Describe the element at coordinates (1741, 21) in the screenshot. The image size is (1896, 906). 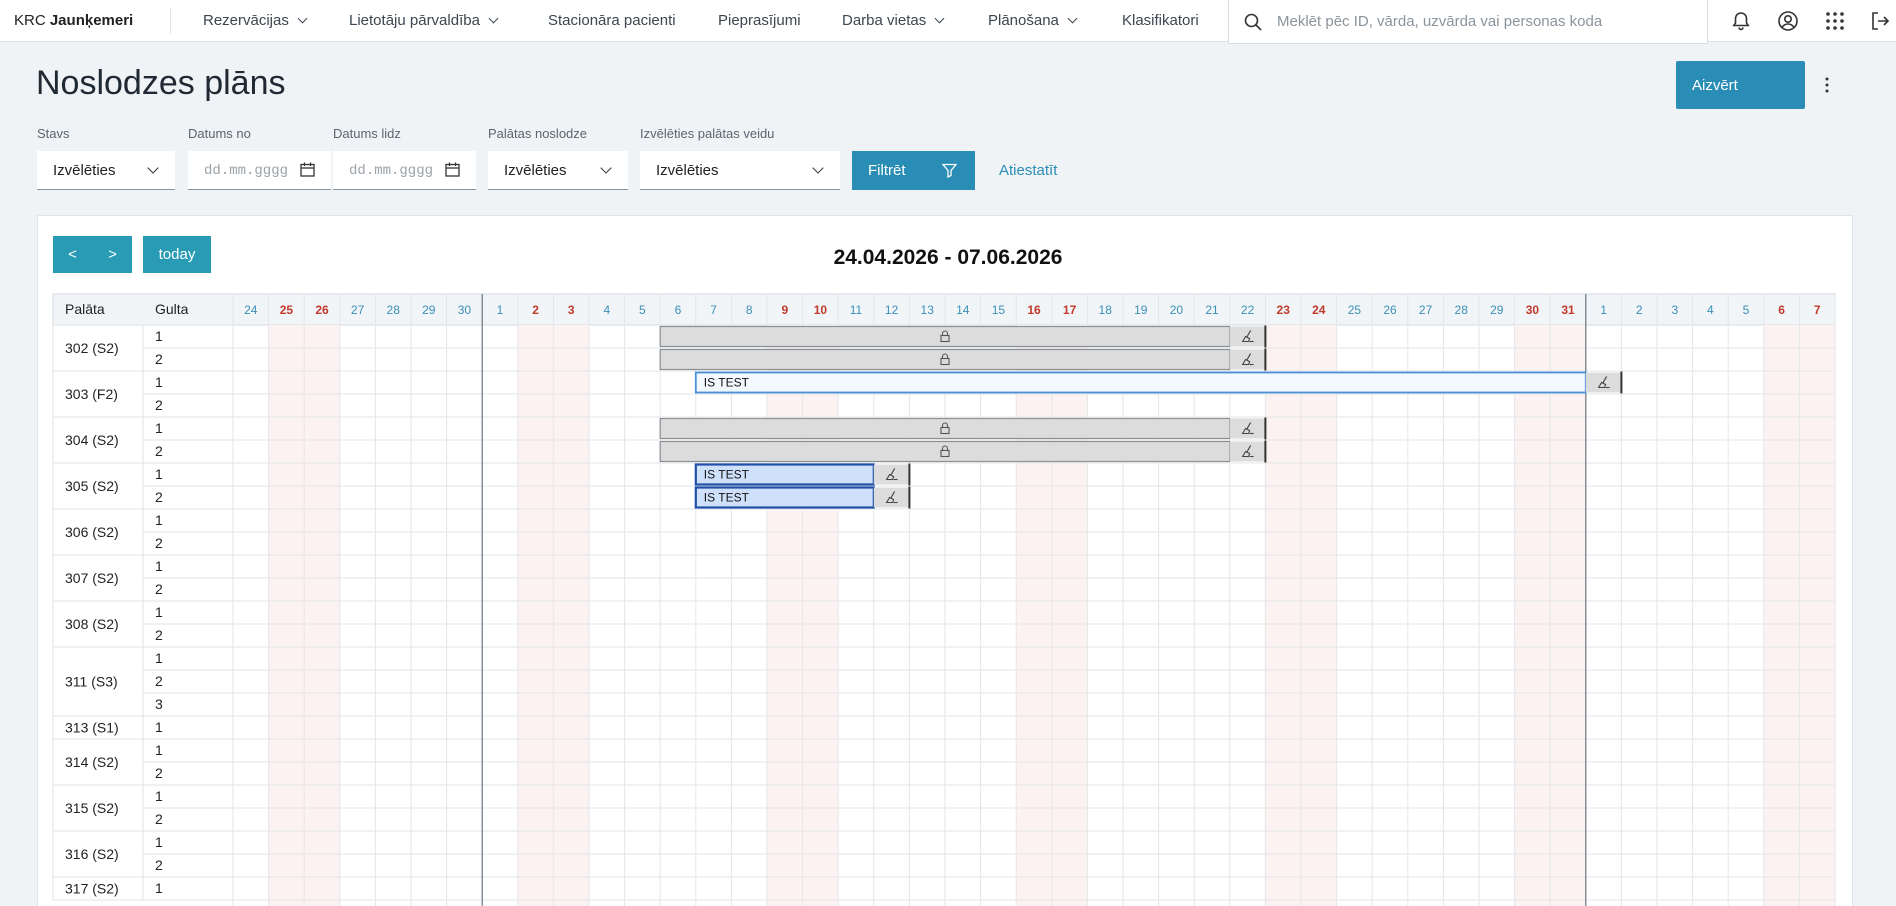
I see `bell-icon` at that location.